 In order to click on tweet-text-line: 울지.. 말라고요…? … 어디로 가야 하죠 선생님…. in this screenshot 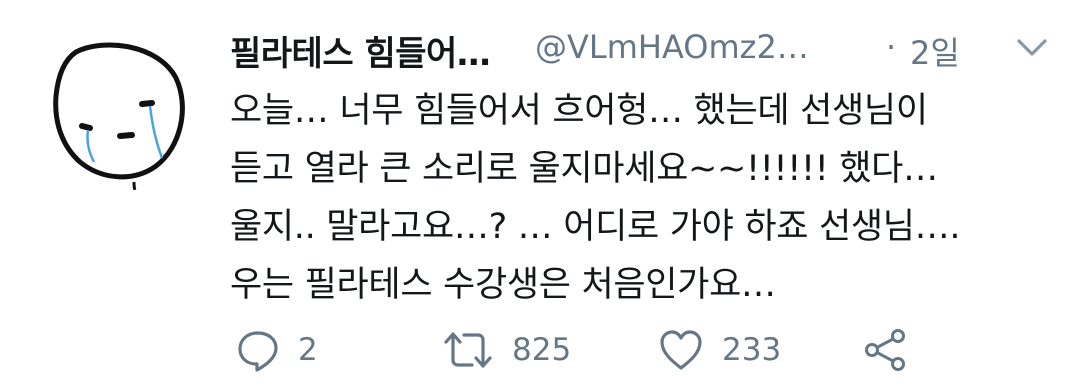, I will do `click(595, 227)`.